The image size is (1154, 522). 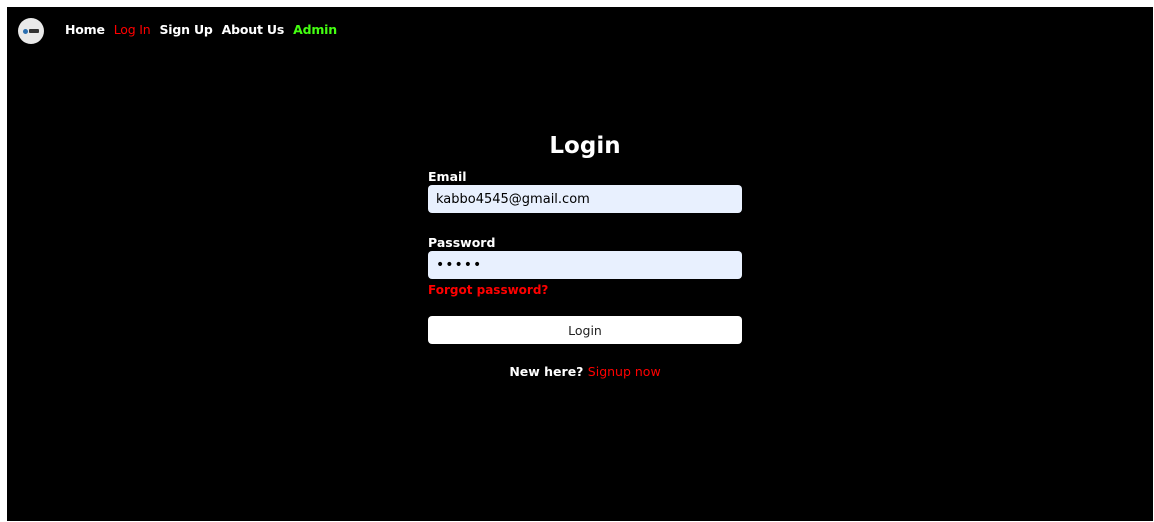 What do you see at coordinates (624, 371) in the screenshot?
I see `signup-now-link: Signup now` at bounding box center [624, 371].